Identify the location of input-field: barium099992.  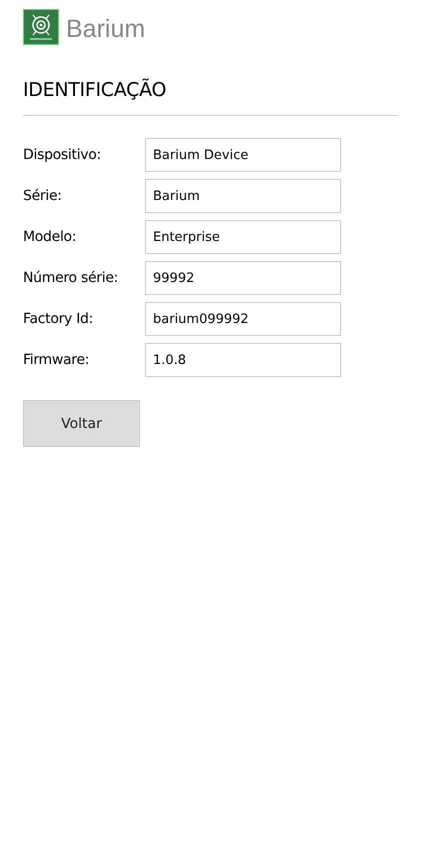
(243, 319).